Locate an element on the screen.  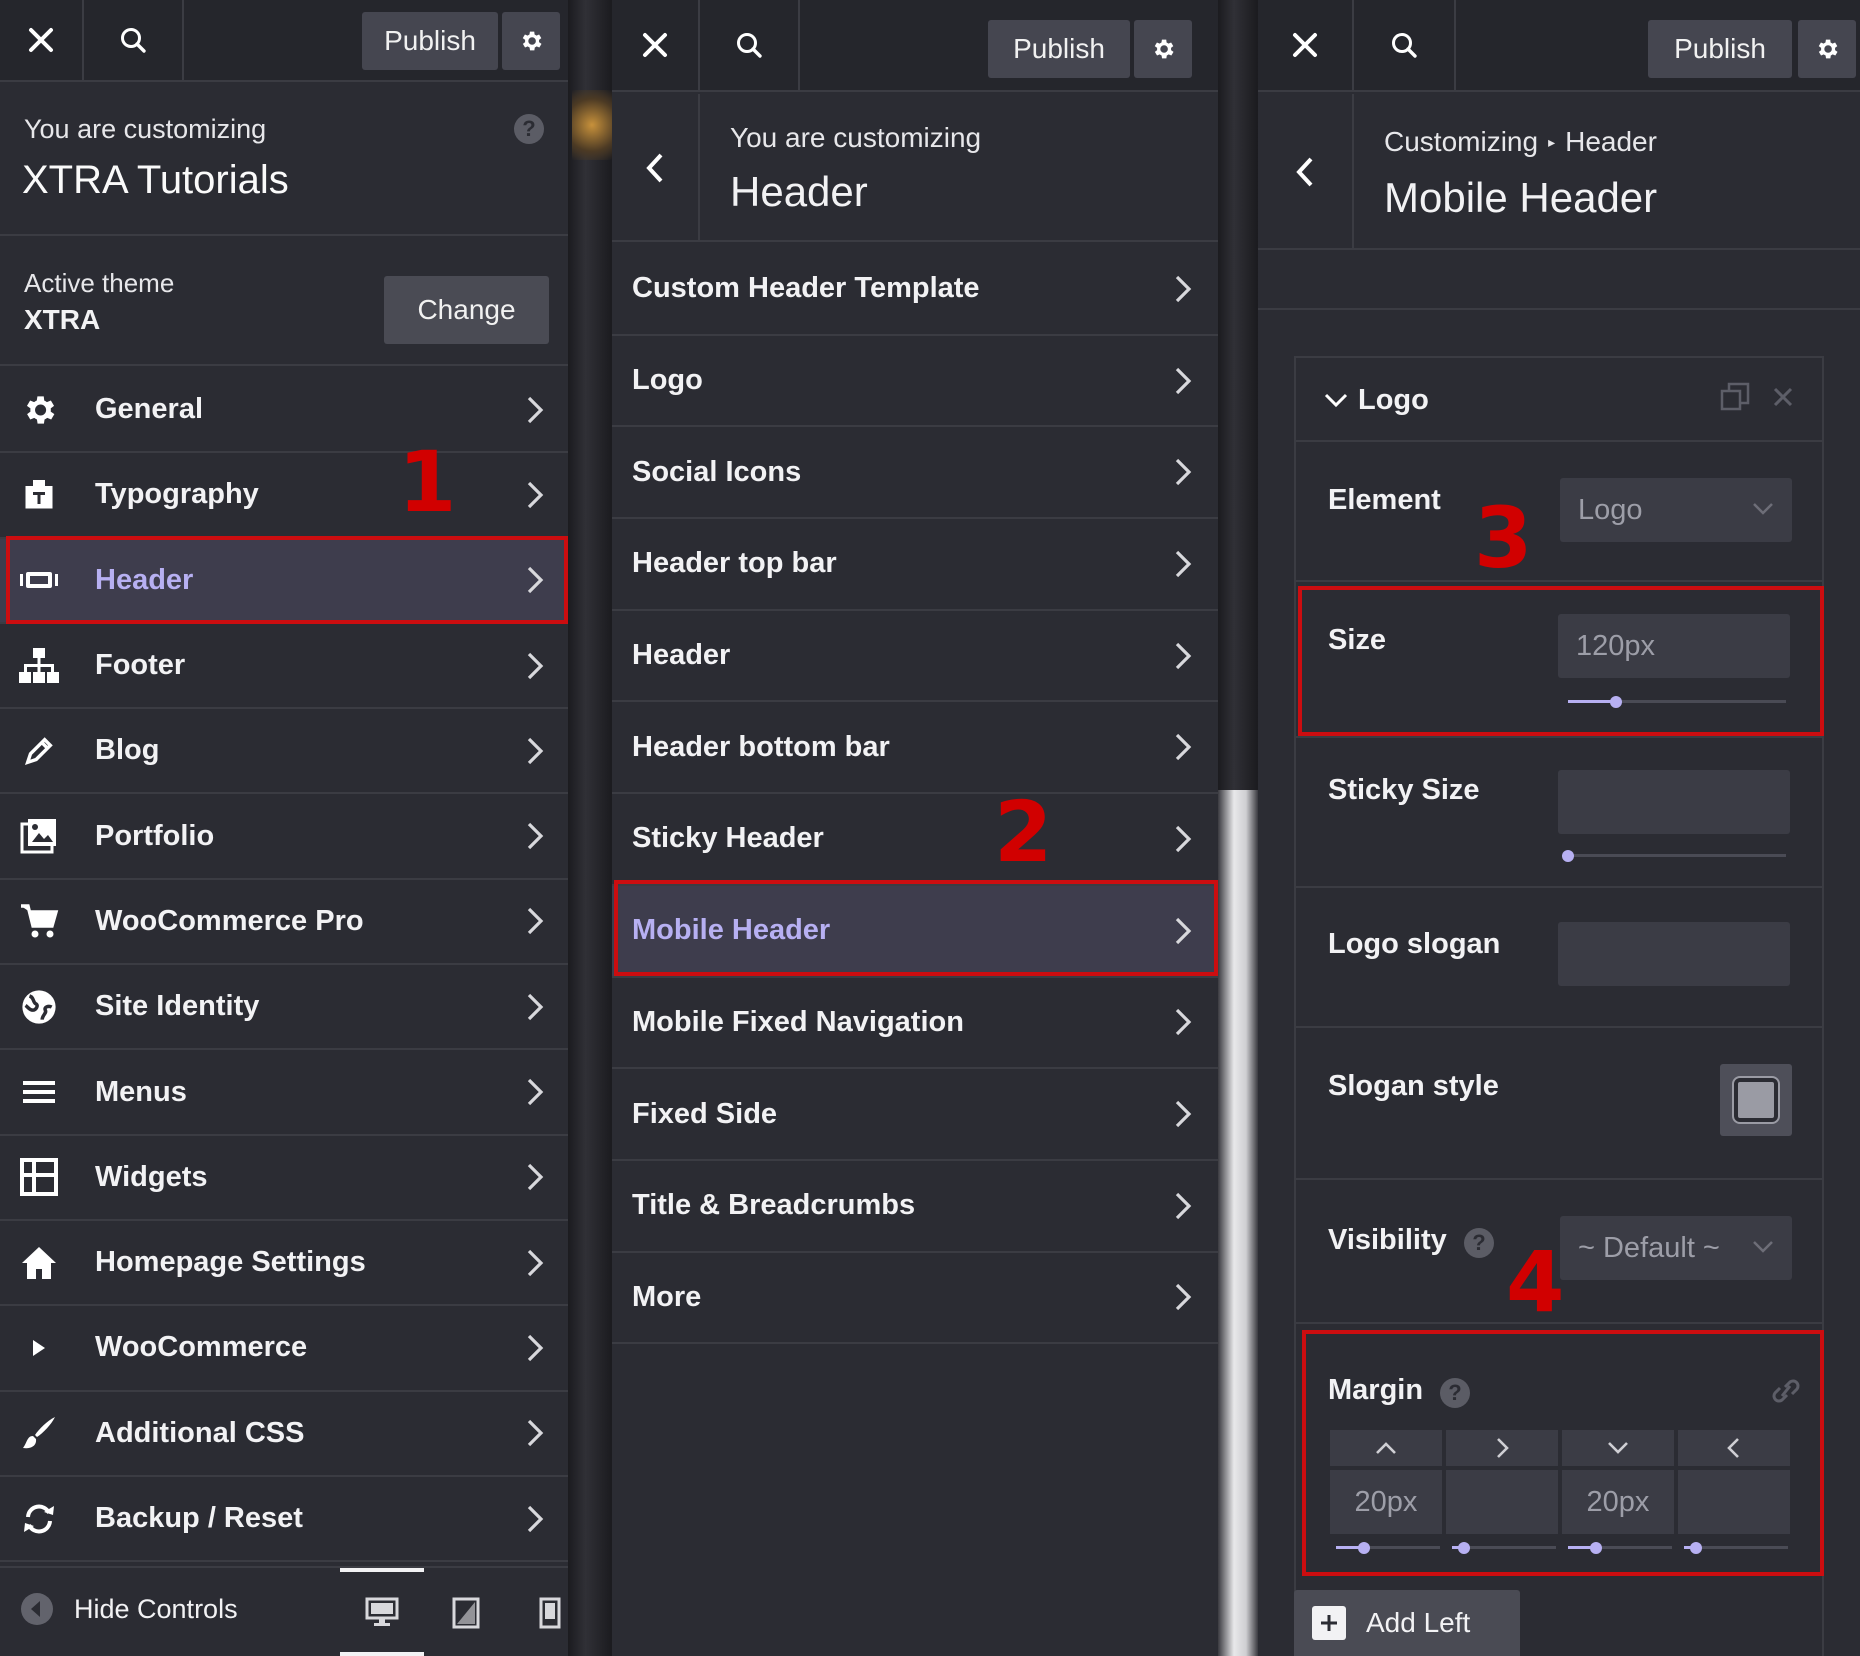
size-slider-handle is located at coordinates (1616, 702).